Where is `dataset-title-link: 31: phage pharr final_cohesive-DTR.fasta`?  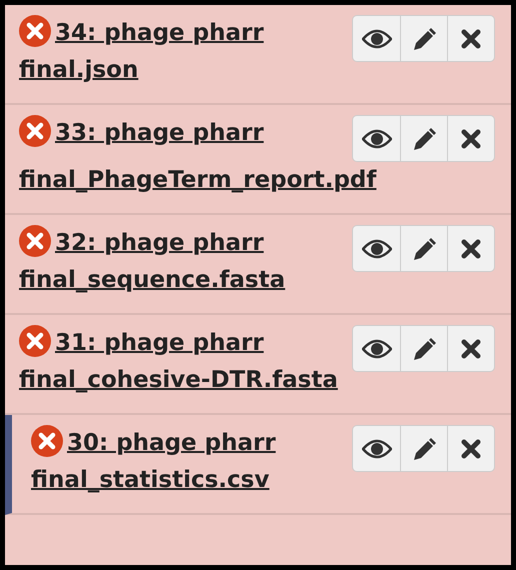
dataset-title-link: 31: phage pharr final_cohesive-DTR.fasta is located at coordinates (257, 362).